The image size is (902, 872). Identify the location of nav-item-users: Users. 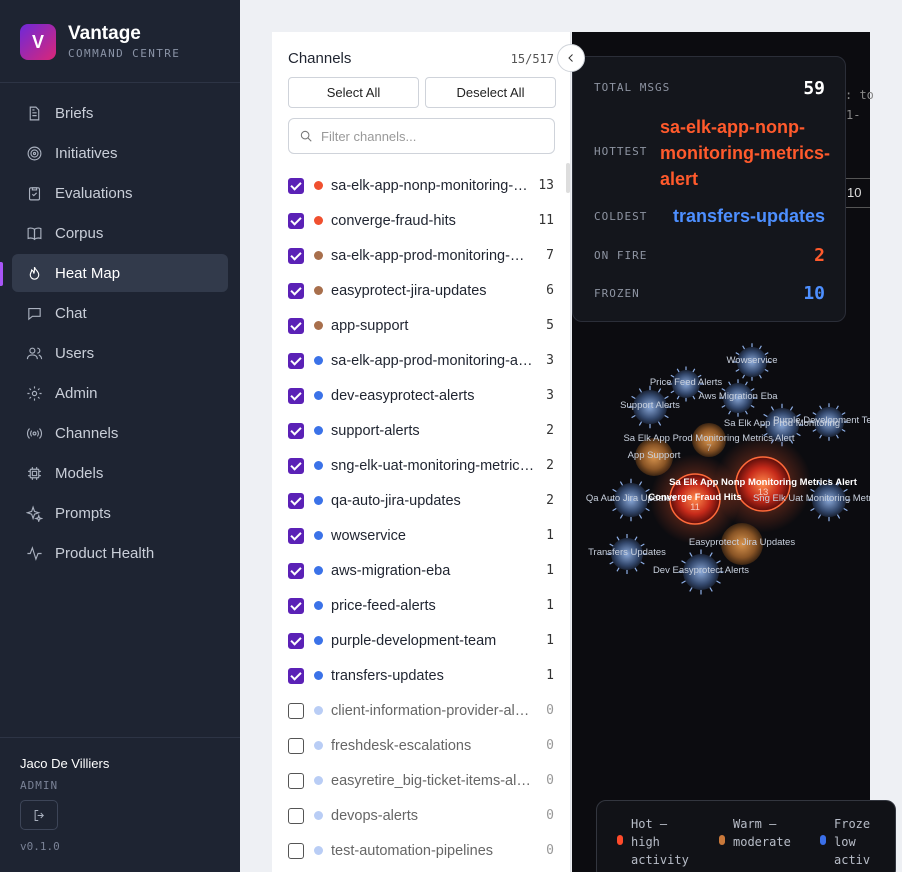
(120, 353).